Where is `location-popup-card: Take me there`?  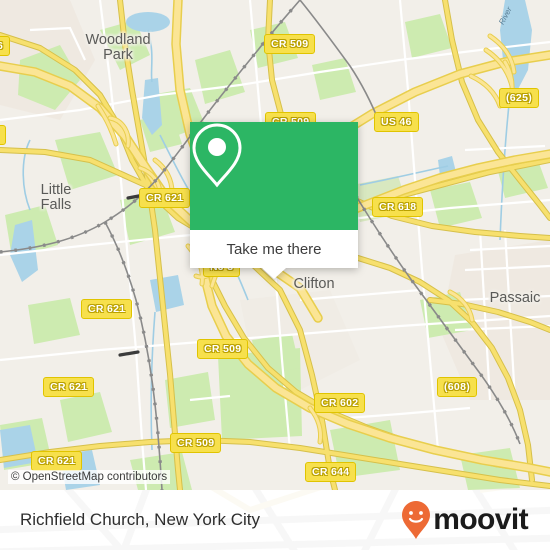 location-popup-card: Take me there is located at coordinates (274, 200).